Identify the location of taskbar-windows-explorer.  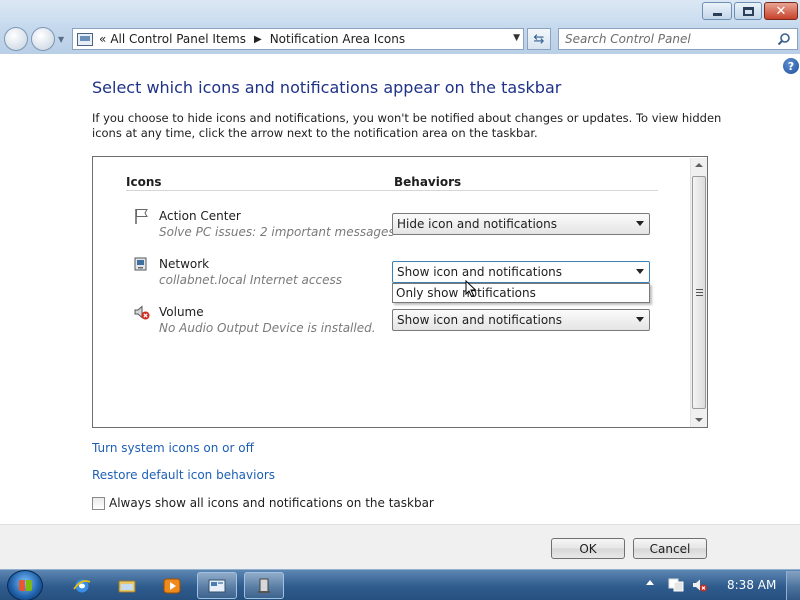
(127, 585).